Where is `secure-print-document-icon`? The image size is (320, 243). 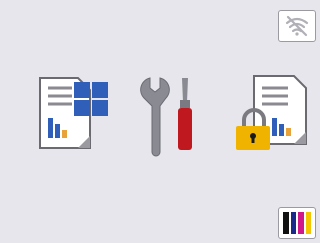
secure-print-document-icon is located at coordinates (271, 112).